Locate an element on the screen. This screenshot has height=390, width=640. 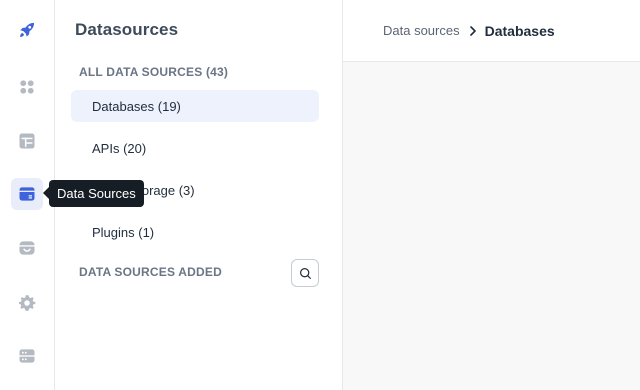
nav-item-databases: Databases (19) is located at coordinates (195, 106).